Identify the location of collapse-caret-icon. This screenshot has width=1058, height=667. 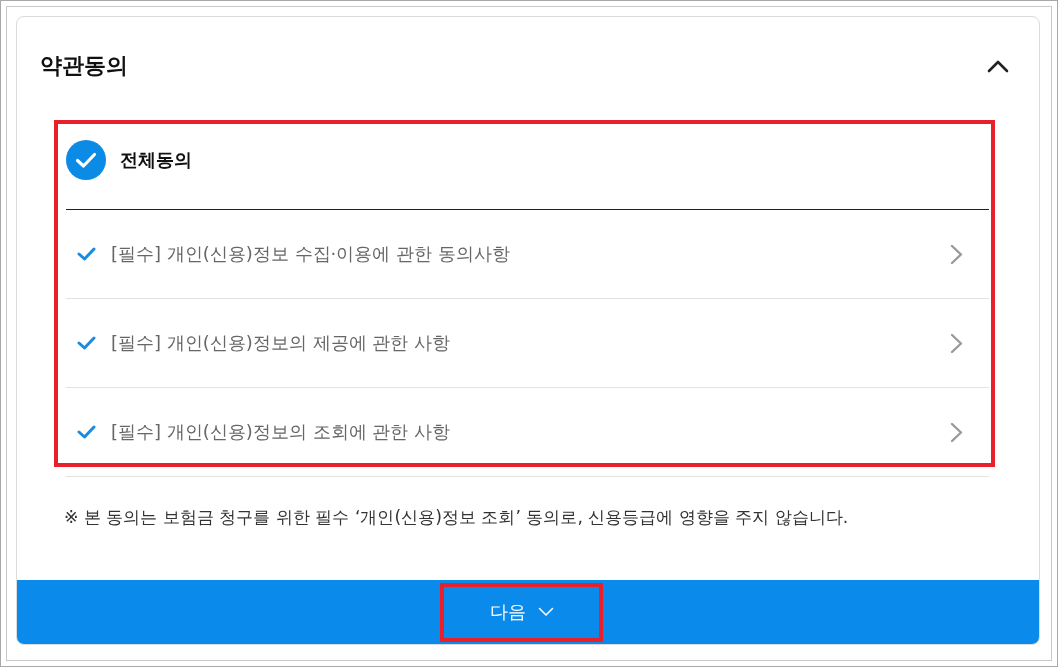
(998, 66).